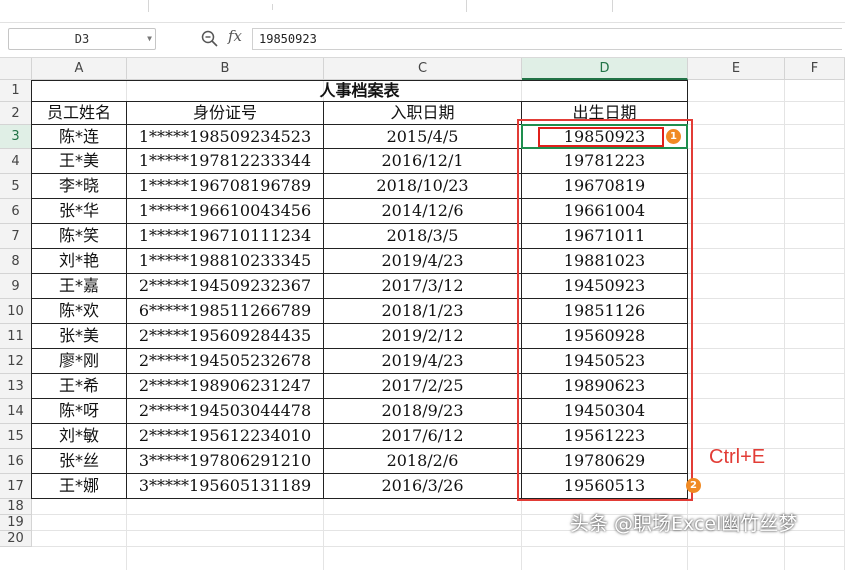  I want to click on chevron-down-icon: ▼, so click(149, 39).